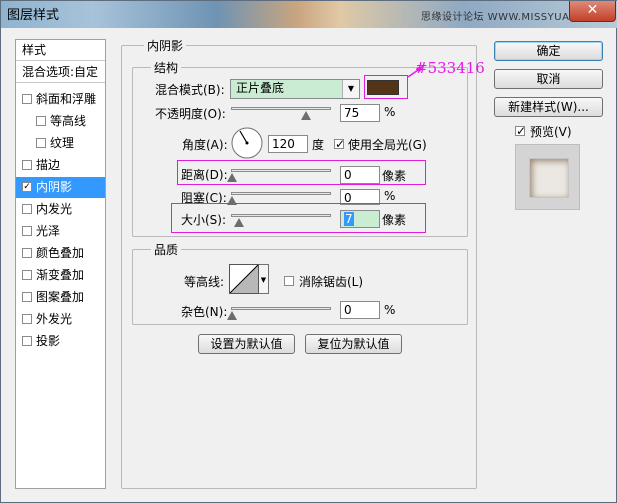  Describe the element at coordinates (165, 45) in the screenshot. I see `inner-shadow-title: 内阴影` at that location.